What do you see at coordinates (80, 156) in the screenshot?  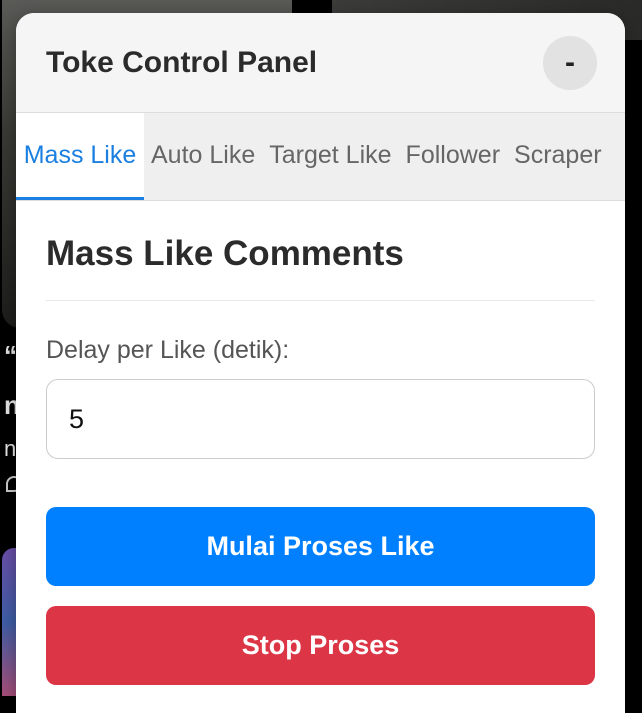 I see `tab-mass-like: Mass Like` at bounding box center [80, 156].